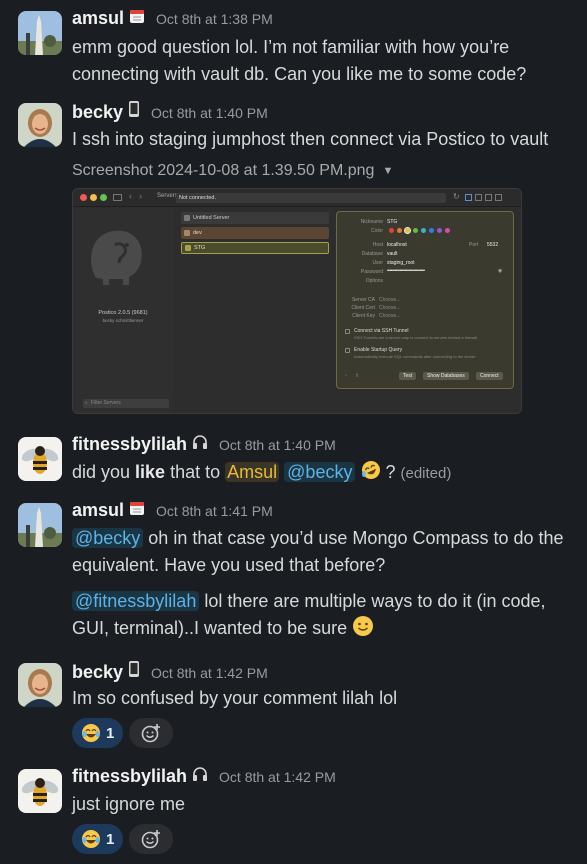  Describe the element at coordinates (214, 19) in the screenshot. I see `timestamp: Oct 8th at 1:38 PM` at that location.